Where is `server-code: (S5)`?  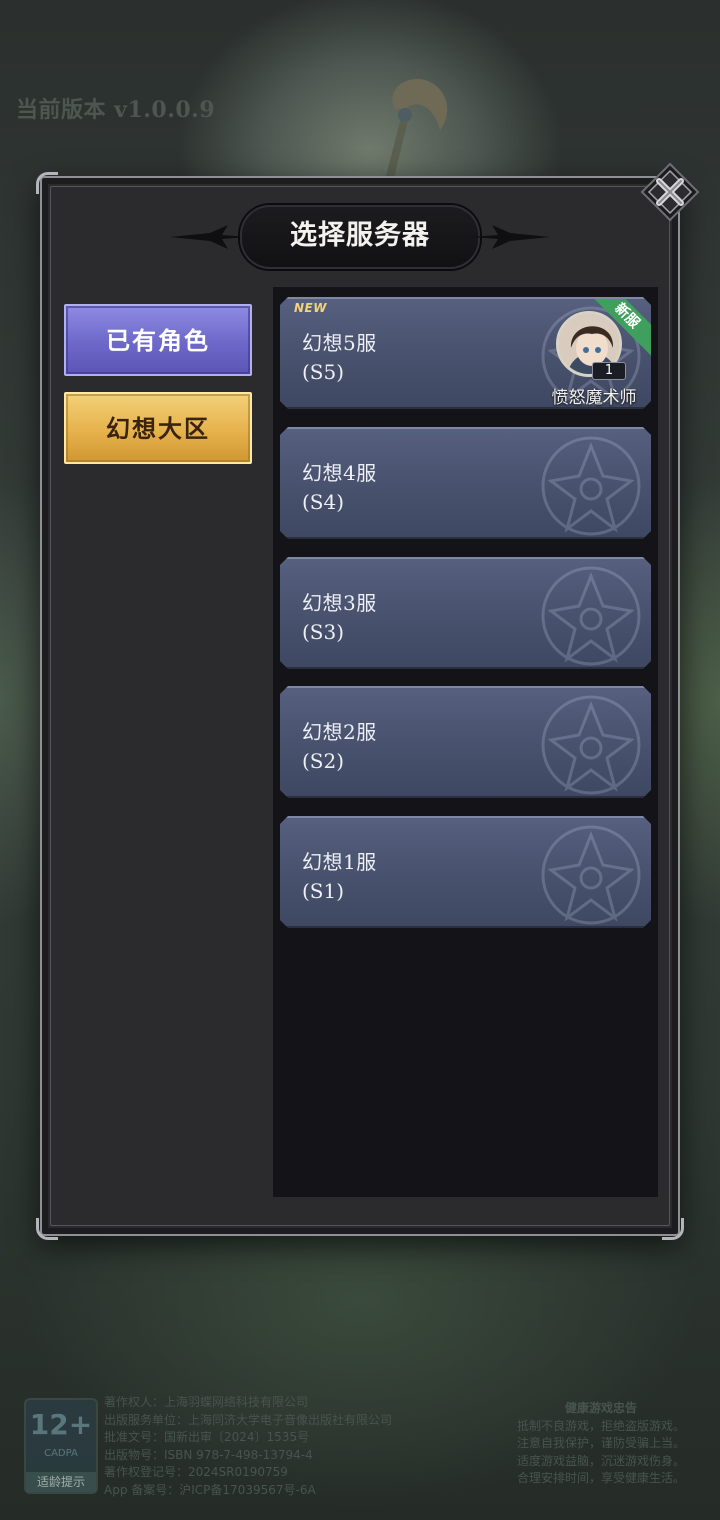 server-code: (S5) is located at coordinates (323, 372).